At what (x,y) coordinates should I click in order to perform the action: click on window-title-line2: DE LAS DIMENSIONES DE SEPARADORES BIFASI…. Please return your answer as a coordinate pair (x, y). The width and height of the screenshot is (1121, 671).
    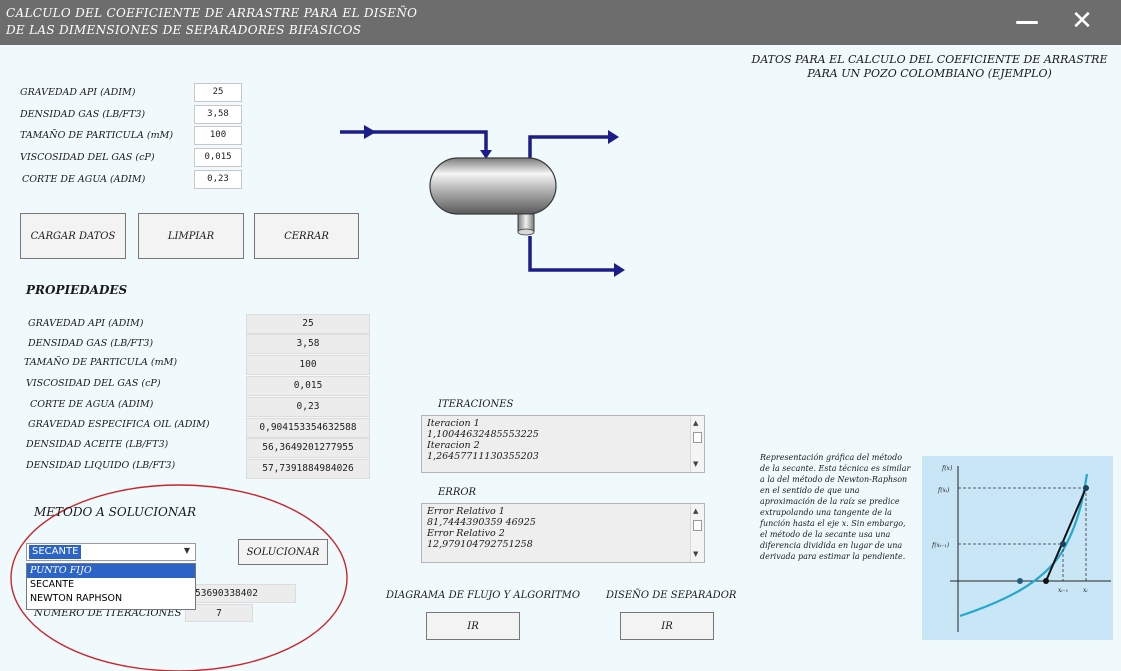
    Looking at the image, I should click on (184, 30).